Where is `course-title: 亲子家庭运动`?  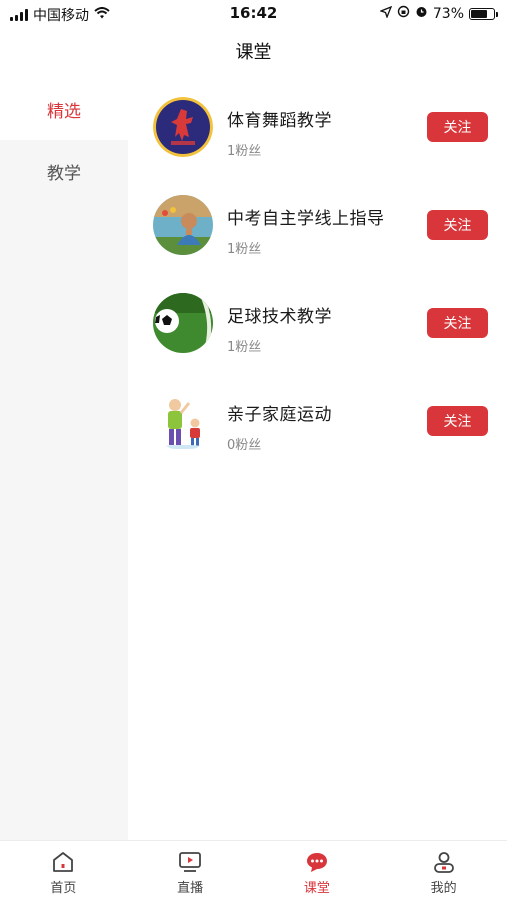
course-title: 亲子家庭运动 is located at coordinates (279, 415).